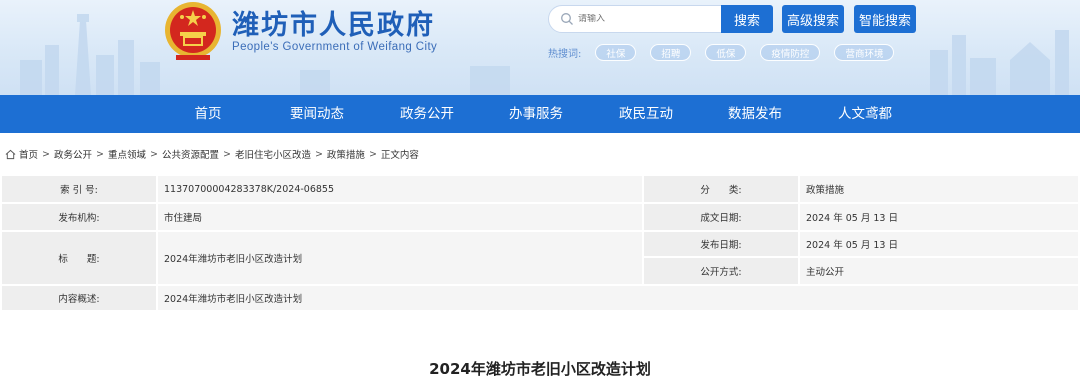 The height and width of the screenshot is (379, 1080). I want to click on national-emblem-icon, so click(193, 31).